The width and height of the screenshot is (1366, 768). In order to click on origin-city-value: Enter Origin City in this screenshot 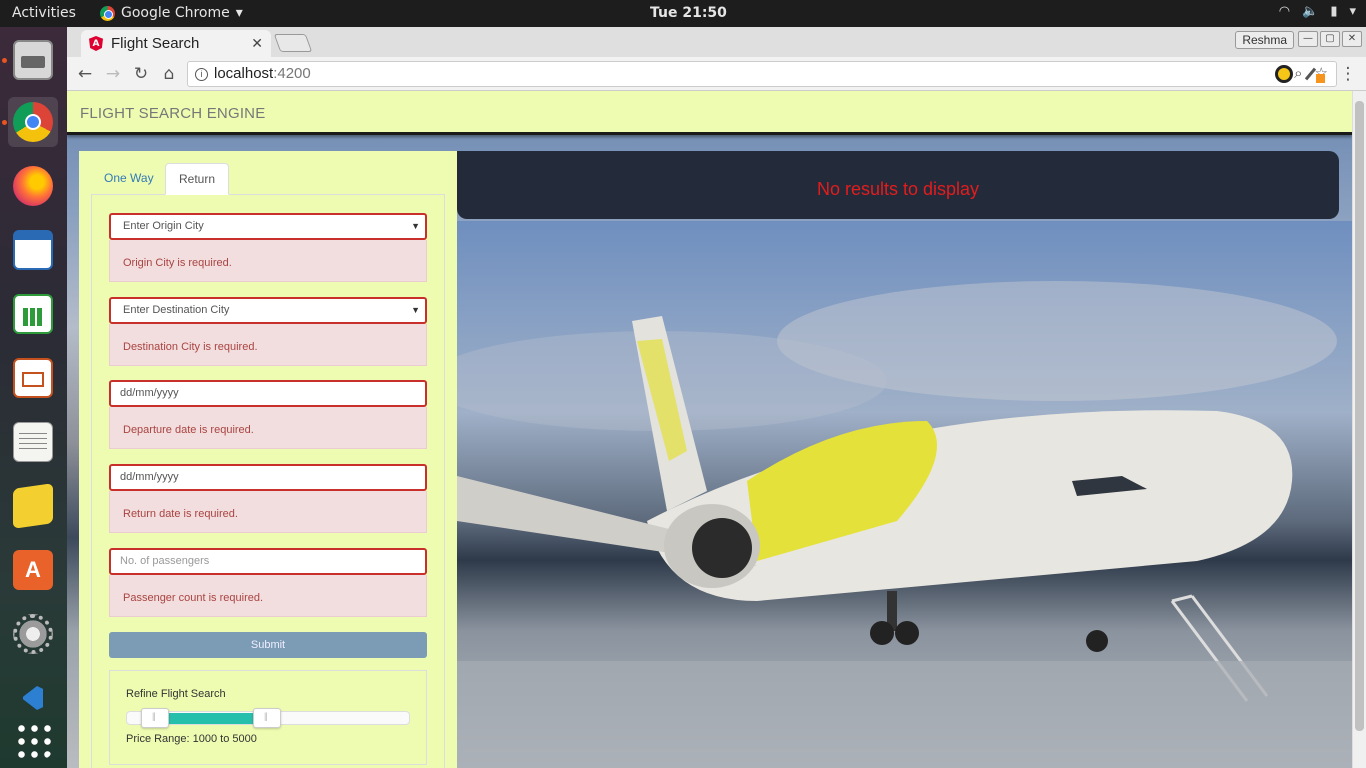, I will do `click(163, 226)`.